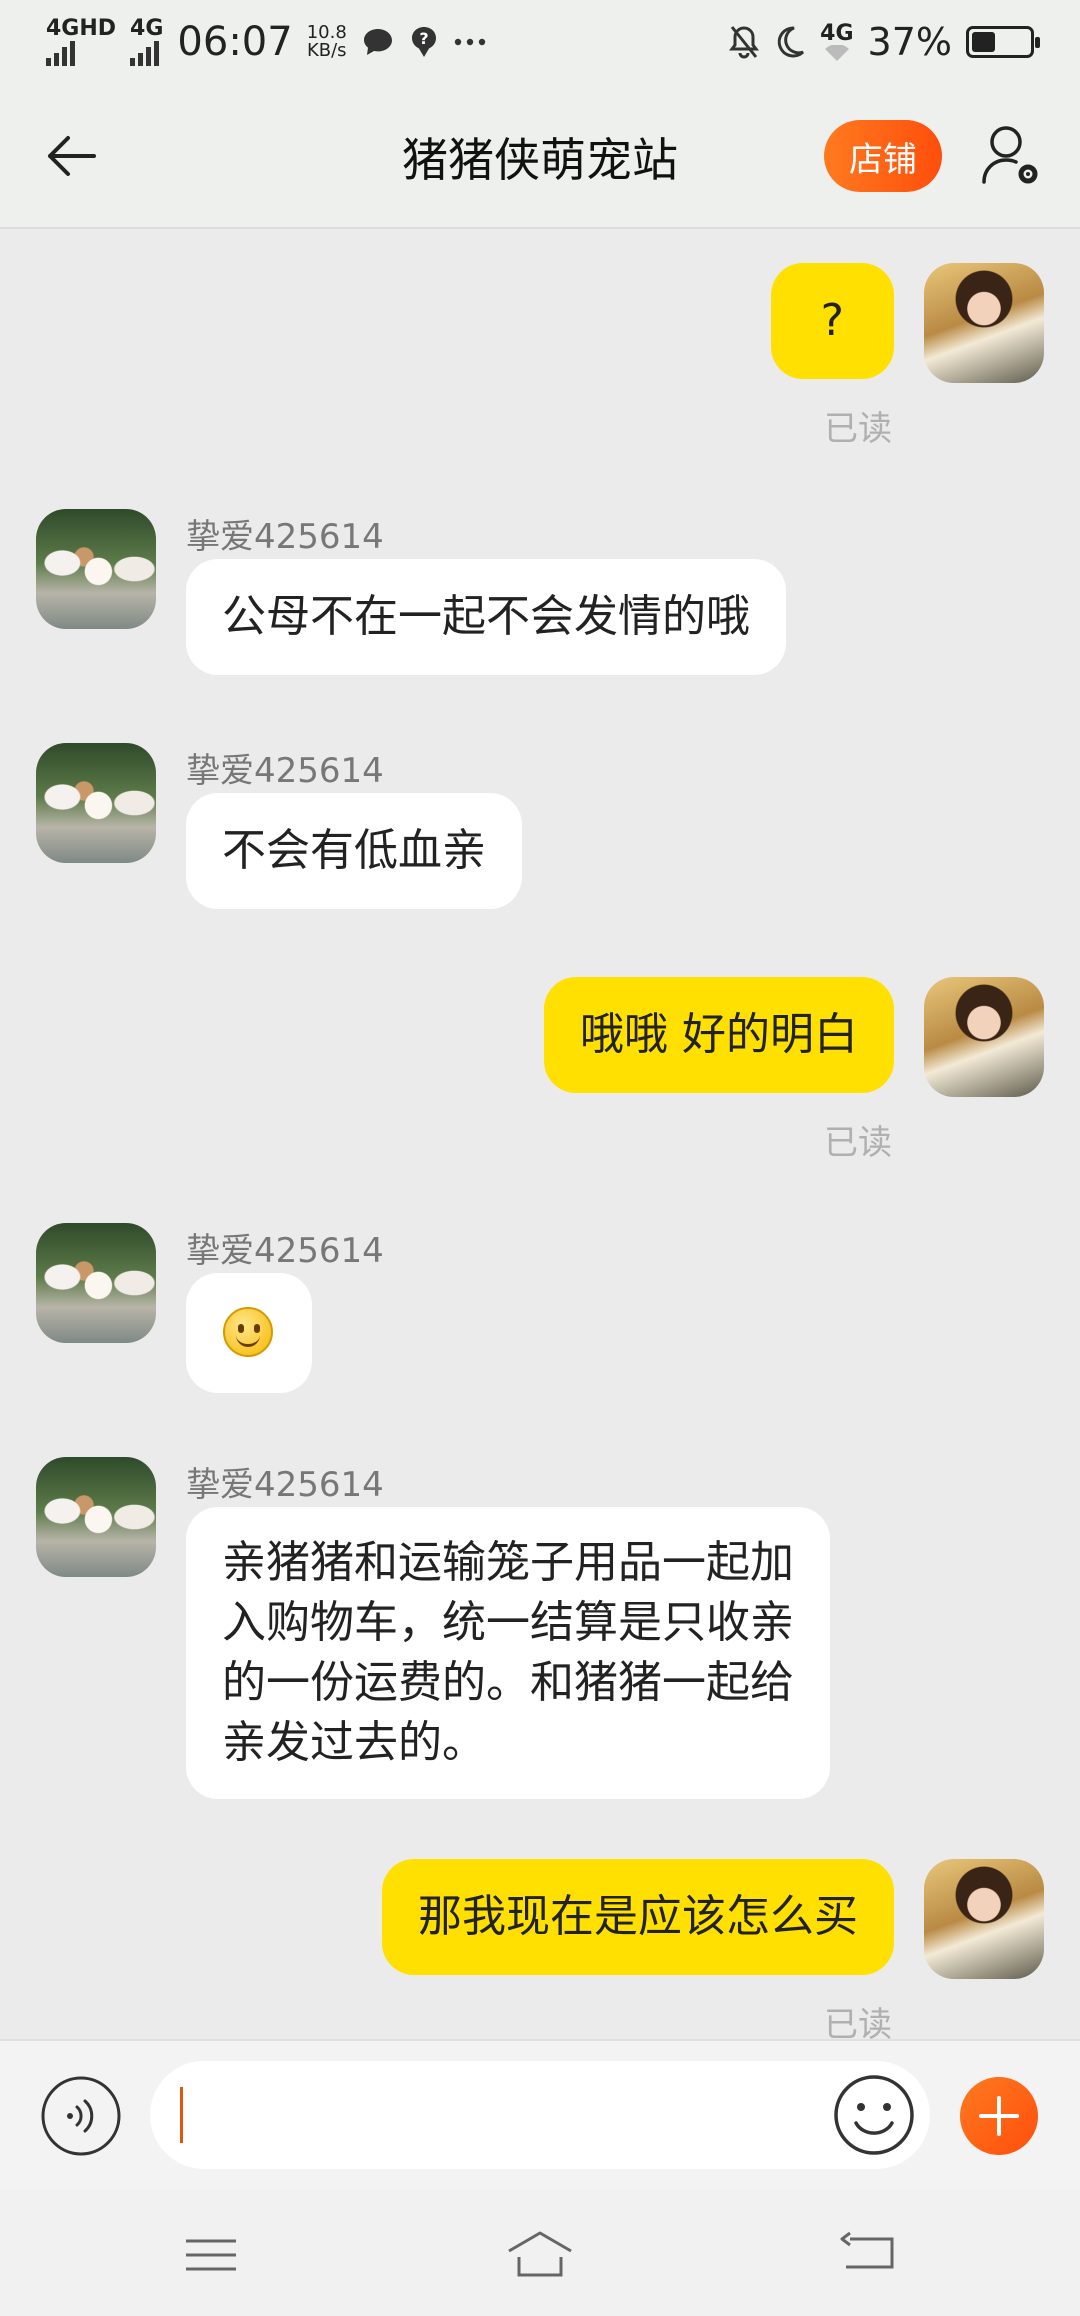 This screenshot has width=1080, height=2316. What do you see at coordinates (81, 42) in the screenshot?
I see `signal-1: 4GHD` at bounding box center [81, 42].